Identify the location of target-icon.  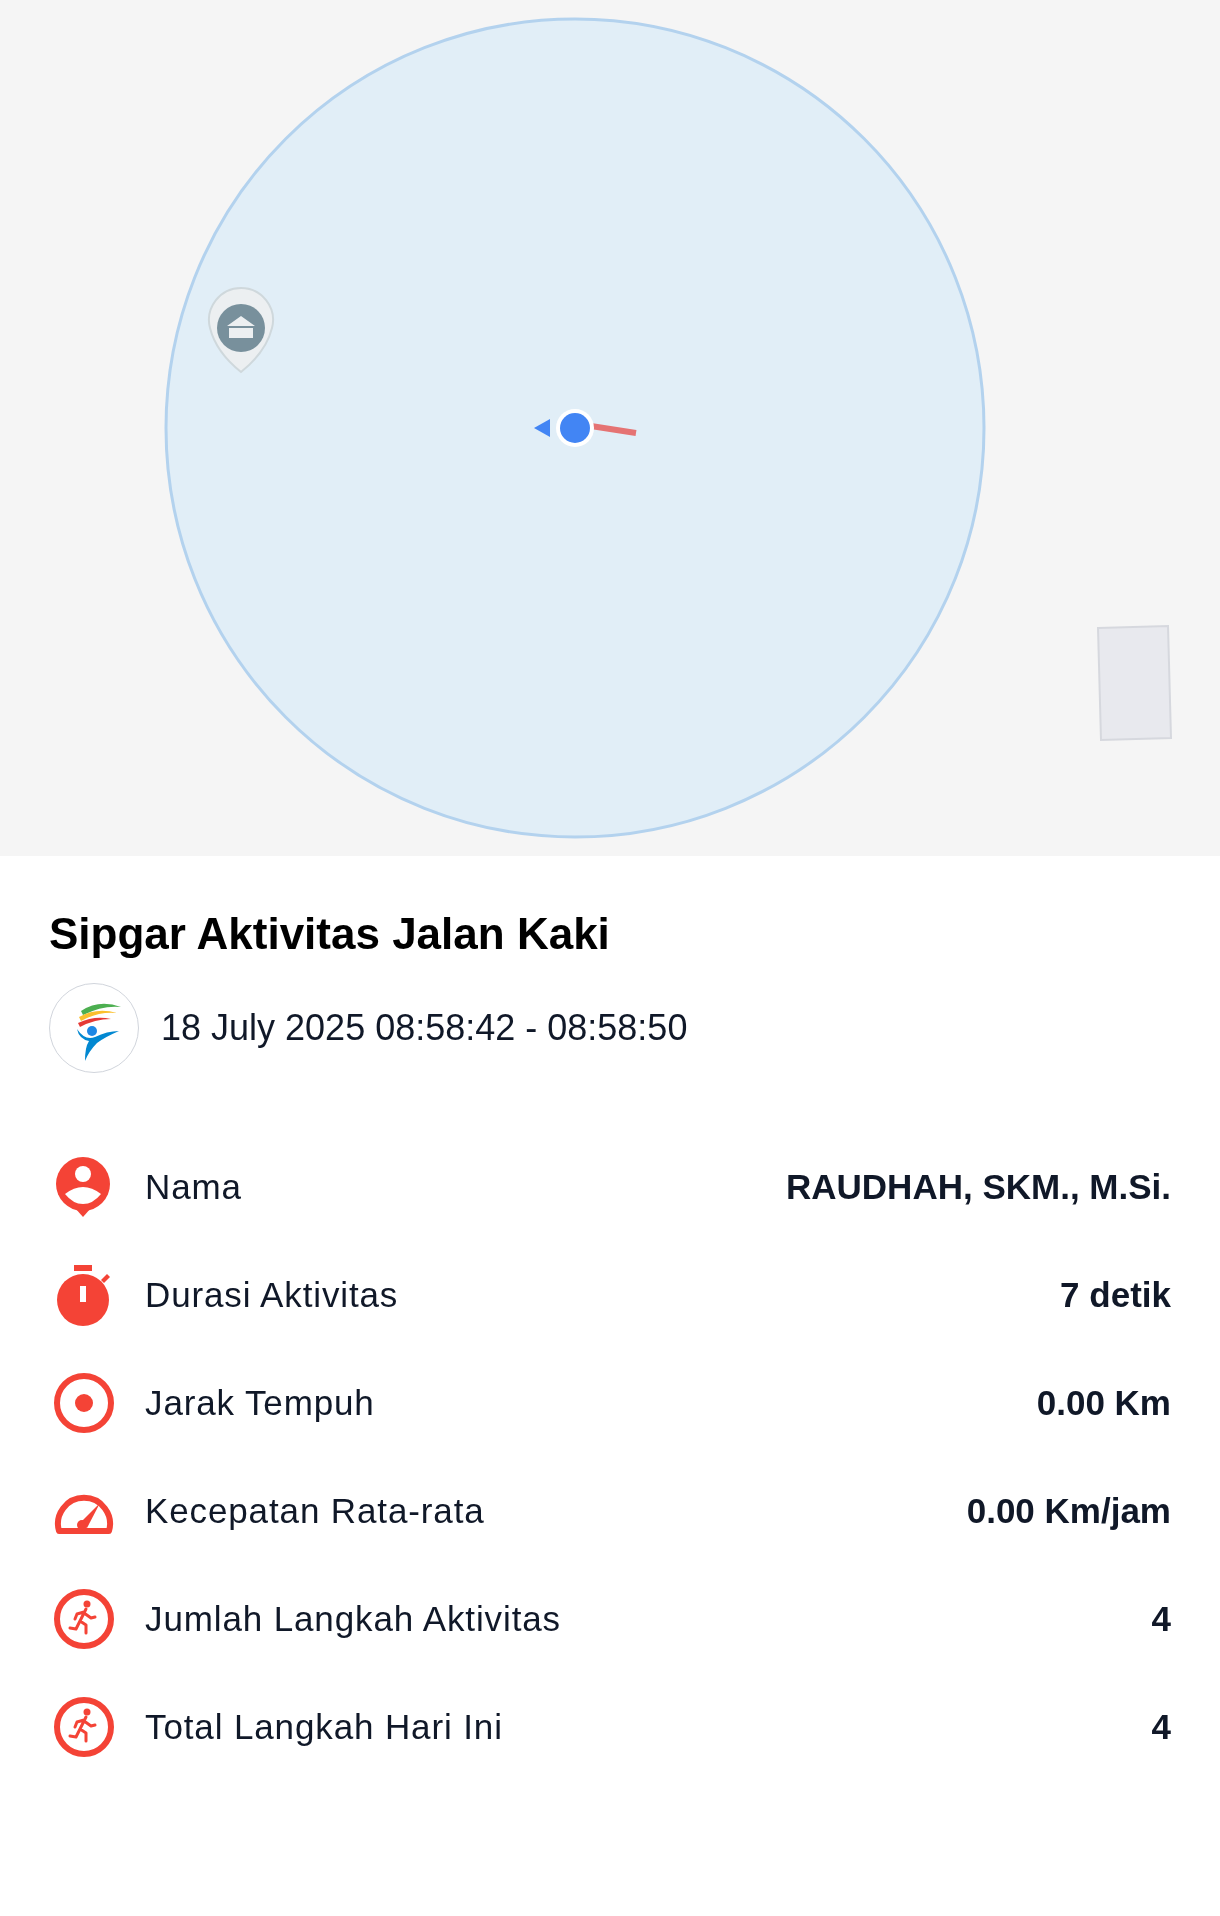
(84, 1403).